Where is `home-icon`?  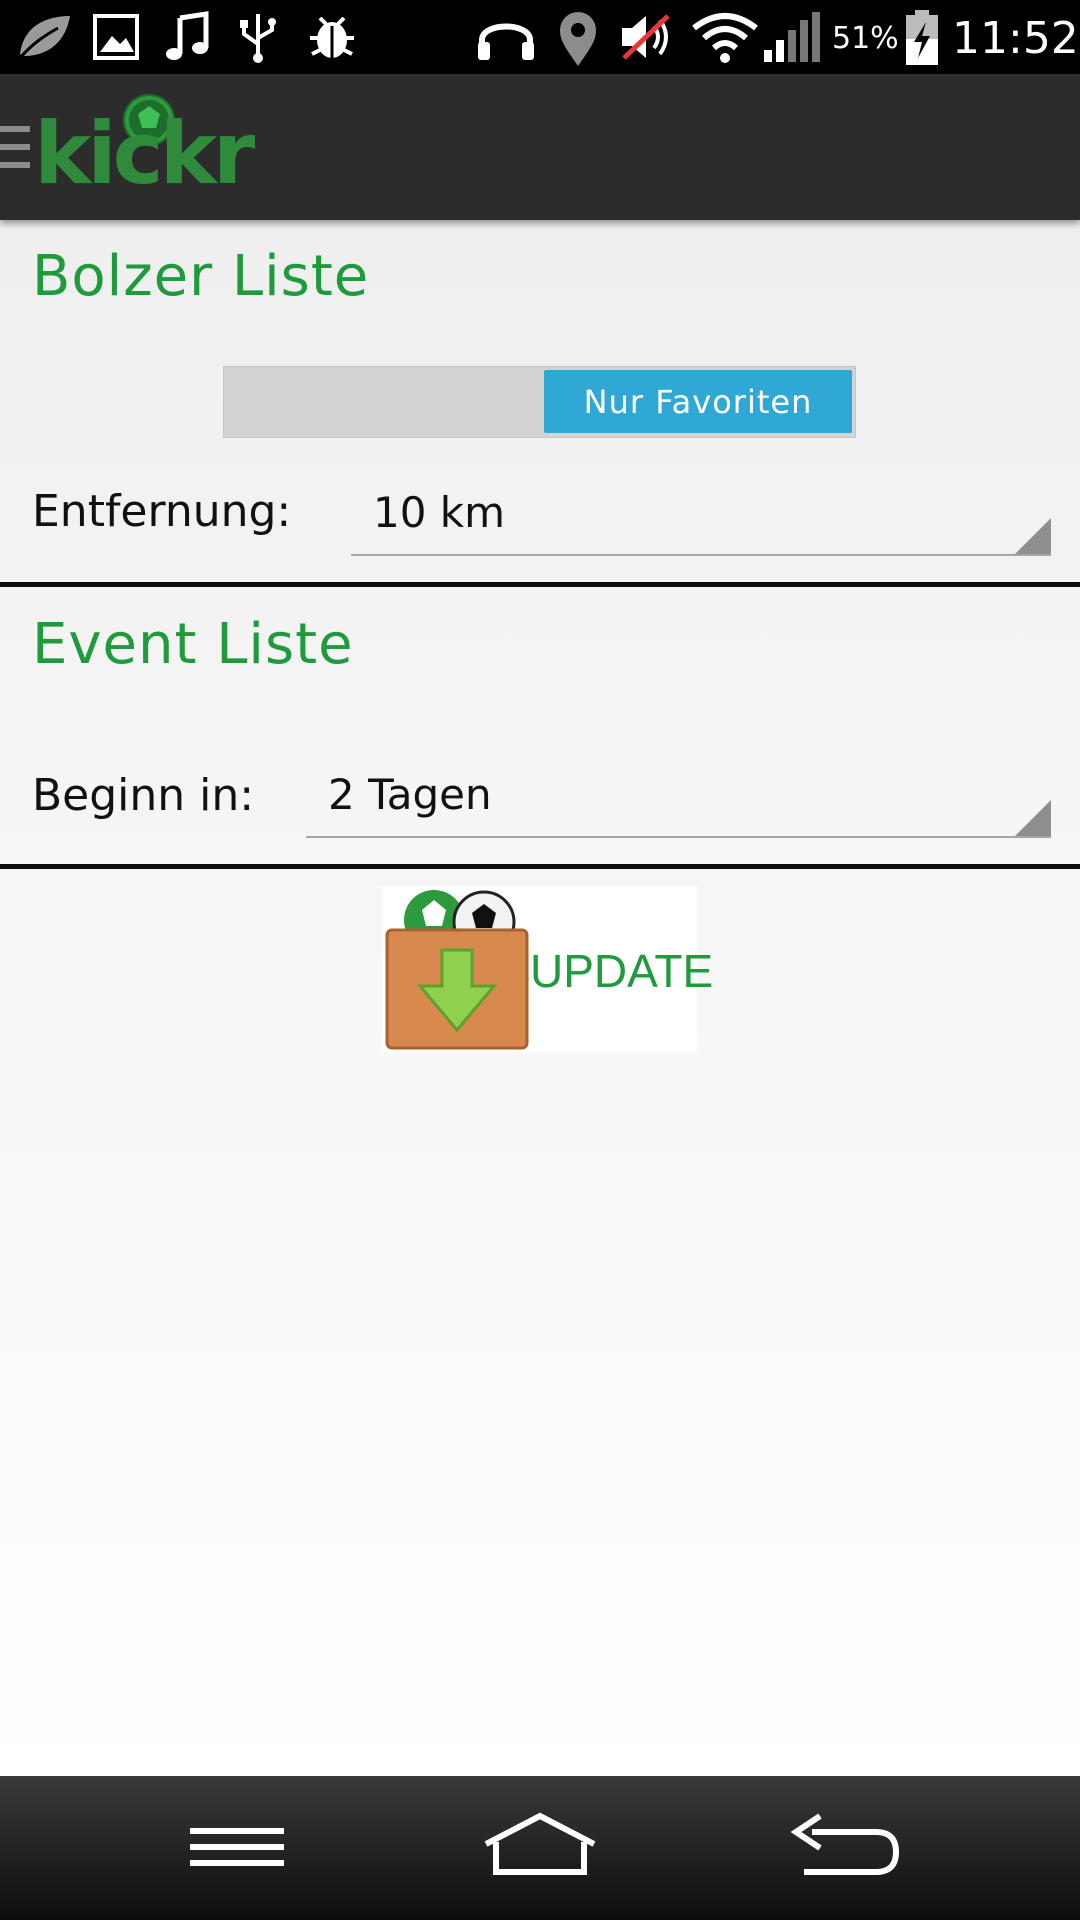
home-icon is located at coordinates (540, 1847).